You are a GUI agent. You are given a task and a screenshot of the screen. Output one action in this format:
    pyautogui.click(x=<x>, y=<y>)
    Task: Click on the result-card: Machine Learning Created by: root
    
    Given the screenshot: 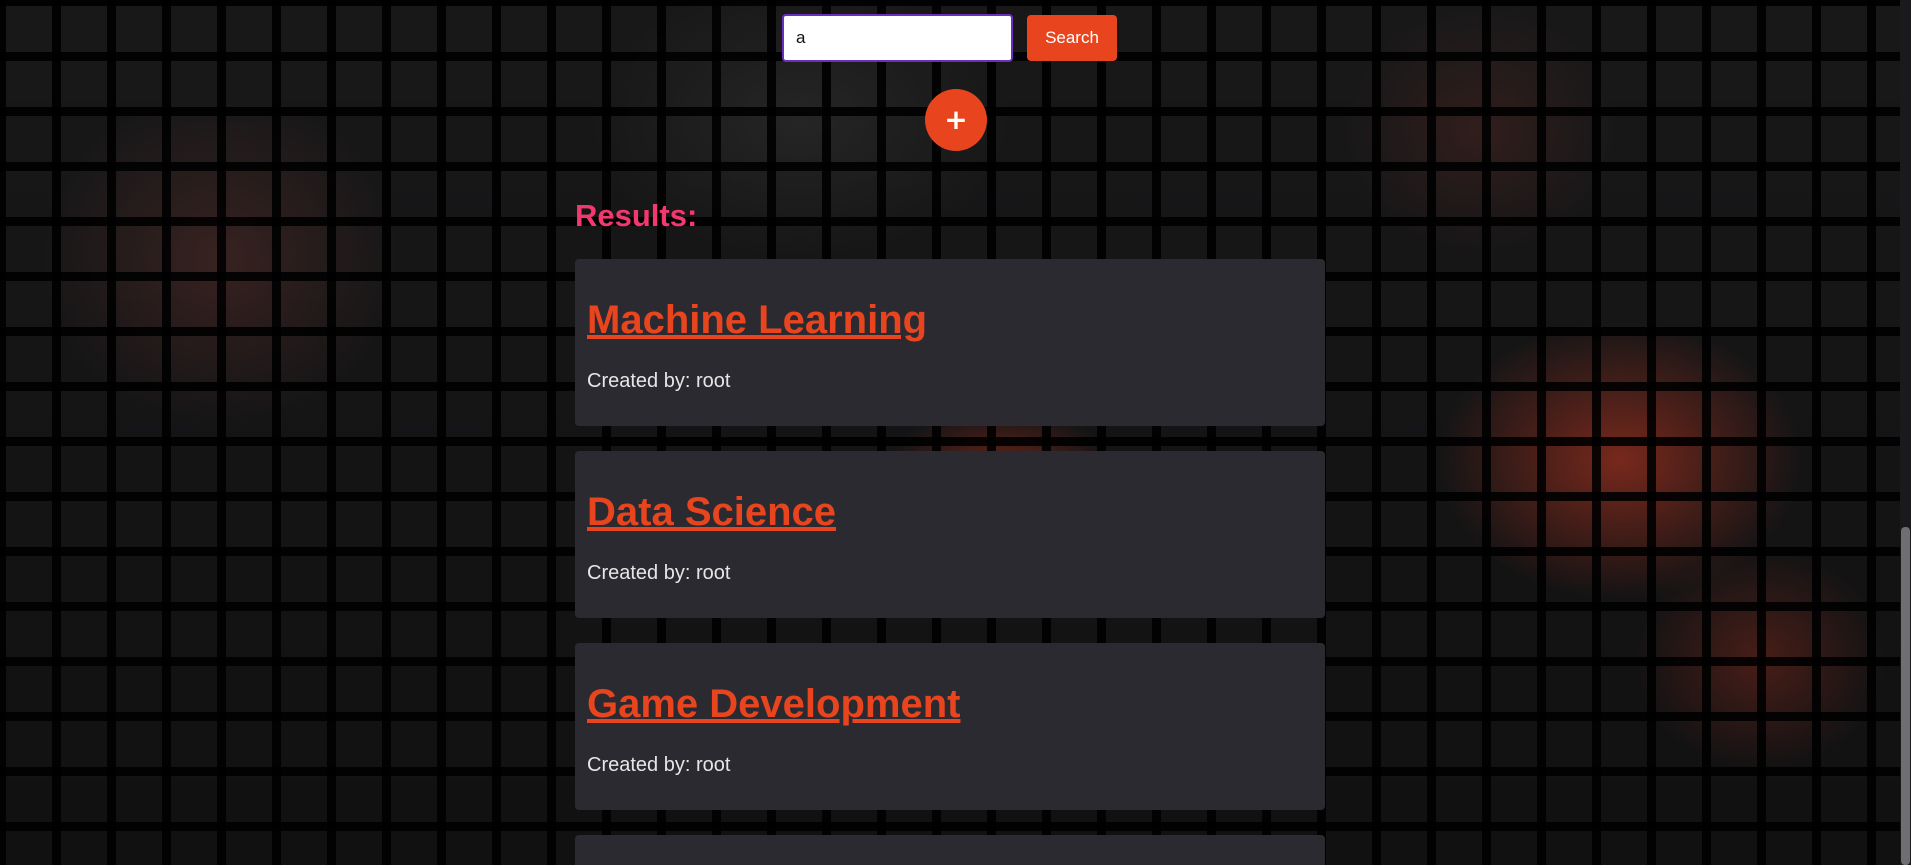 What is the action you would take?
    pyautogui.click(x=950, y=342)
    